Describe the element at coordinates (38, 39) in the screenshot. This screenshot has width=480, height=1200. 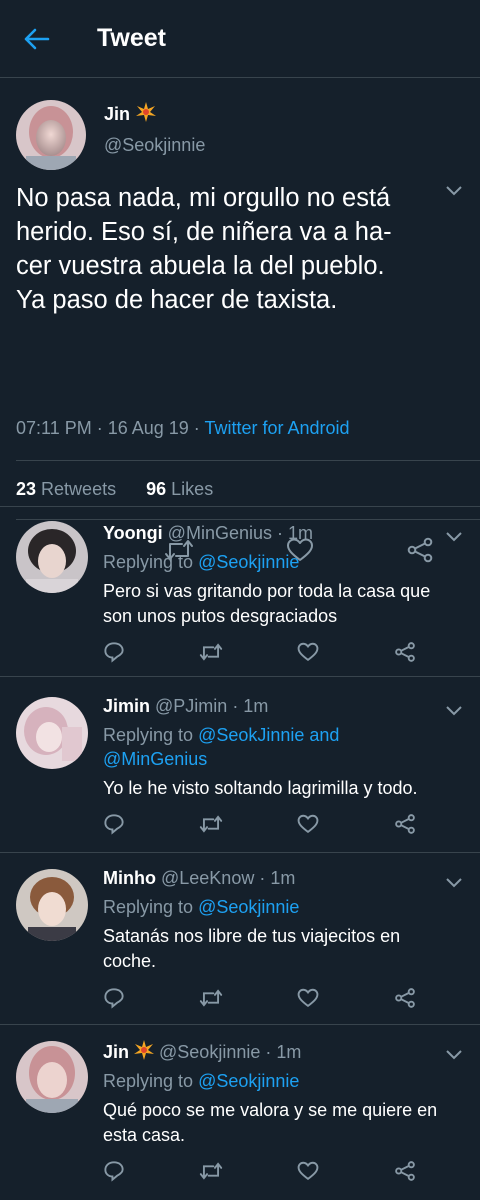
I see `arrow-left-icon` at that location.